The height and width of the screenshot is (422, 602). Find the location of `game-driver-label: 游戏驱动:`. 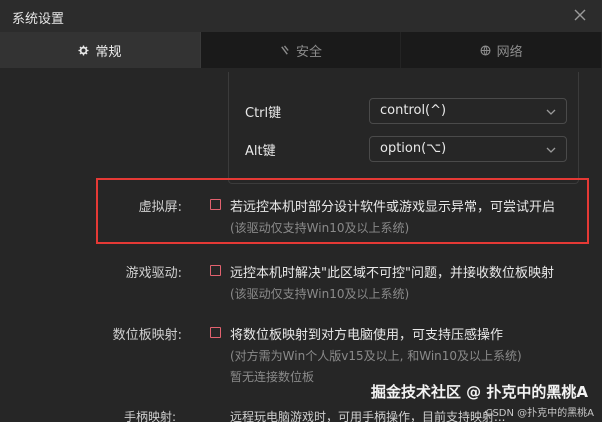

game-driver-label: 游戏驱动: is located at coordinates (153, 273).